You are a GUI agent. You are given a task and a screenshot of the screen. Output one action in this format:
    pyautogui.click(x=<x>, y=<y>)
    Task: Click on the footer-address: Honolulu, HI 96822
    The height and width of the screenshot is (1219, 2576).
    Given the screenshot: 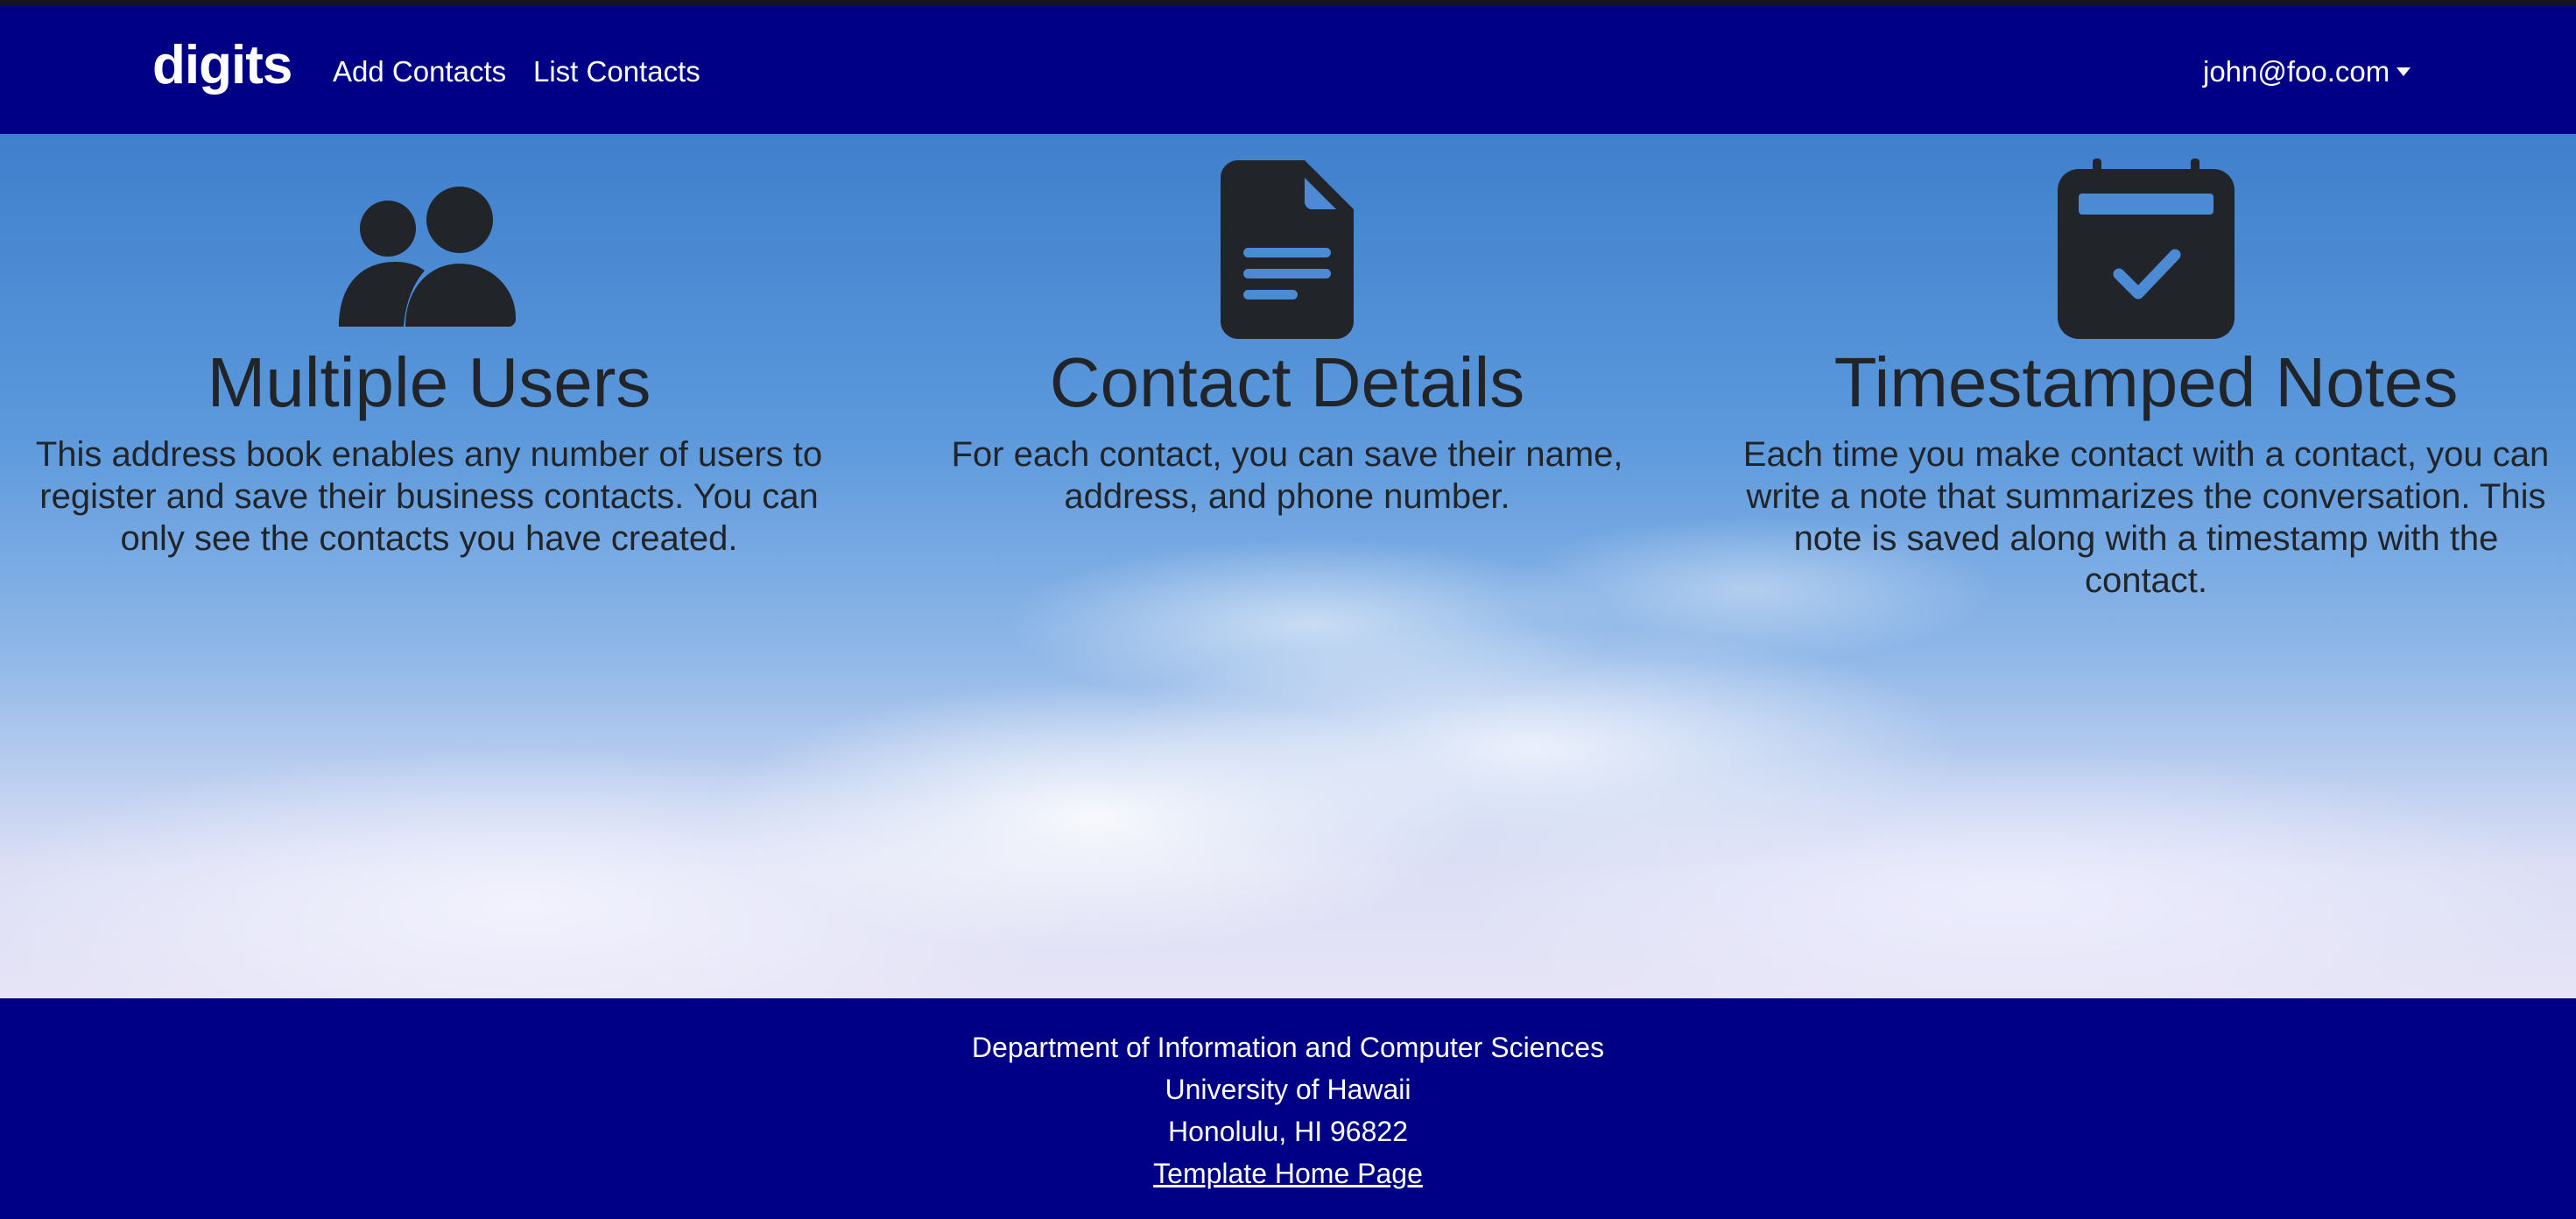 What is the action you would take?
    pyautogui.click(x=1288, y=1131)
    